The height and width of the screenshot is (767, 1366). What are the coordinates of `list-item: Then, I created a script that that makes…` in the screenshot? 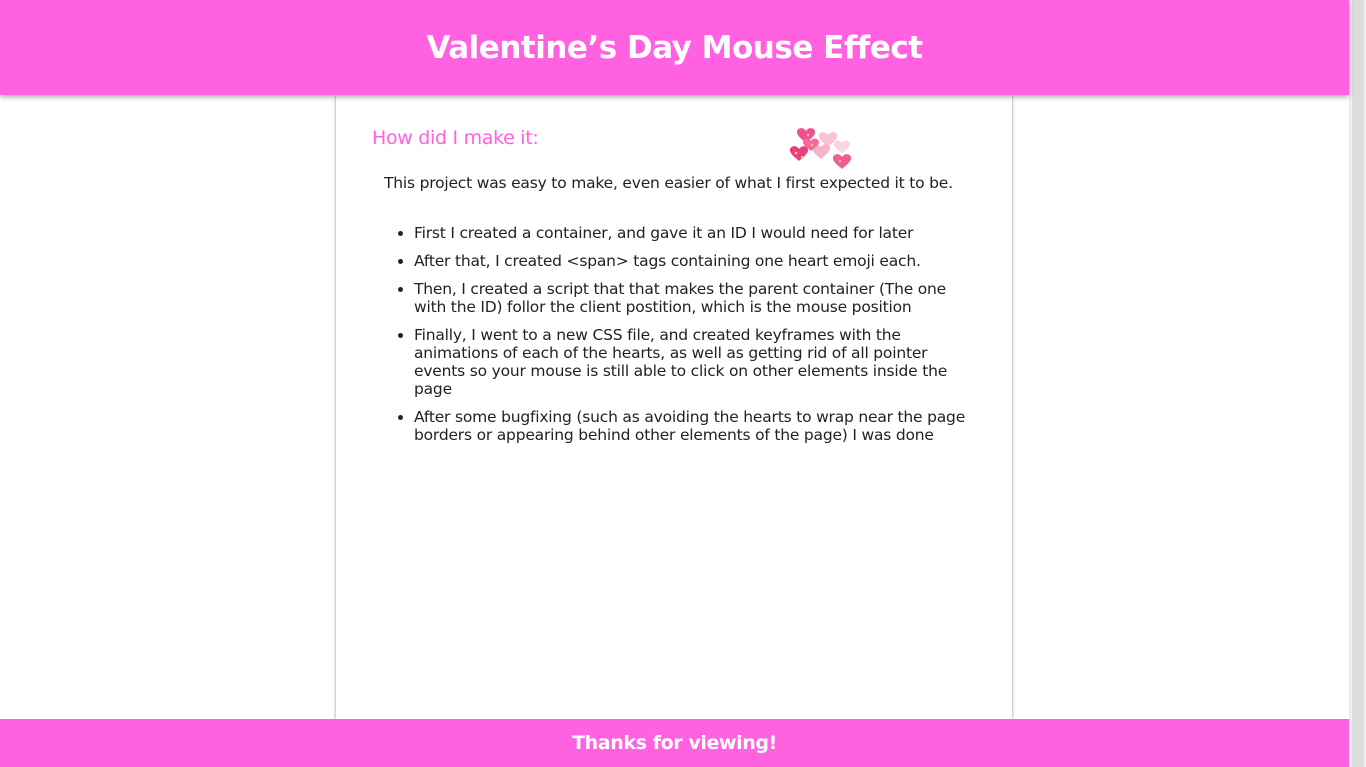 It's located at (697, 298).